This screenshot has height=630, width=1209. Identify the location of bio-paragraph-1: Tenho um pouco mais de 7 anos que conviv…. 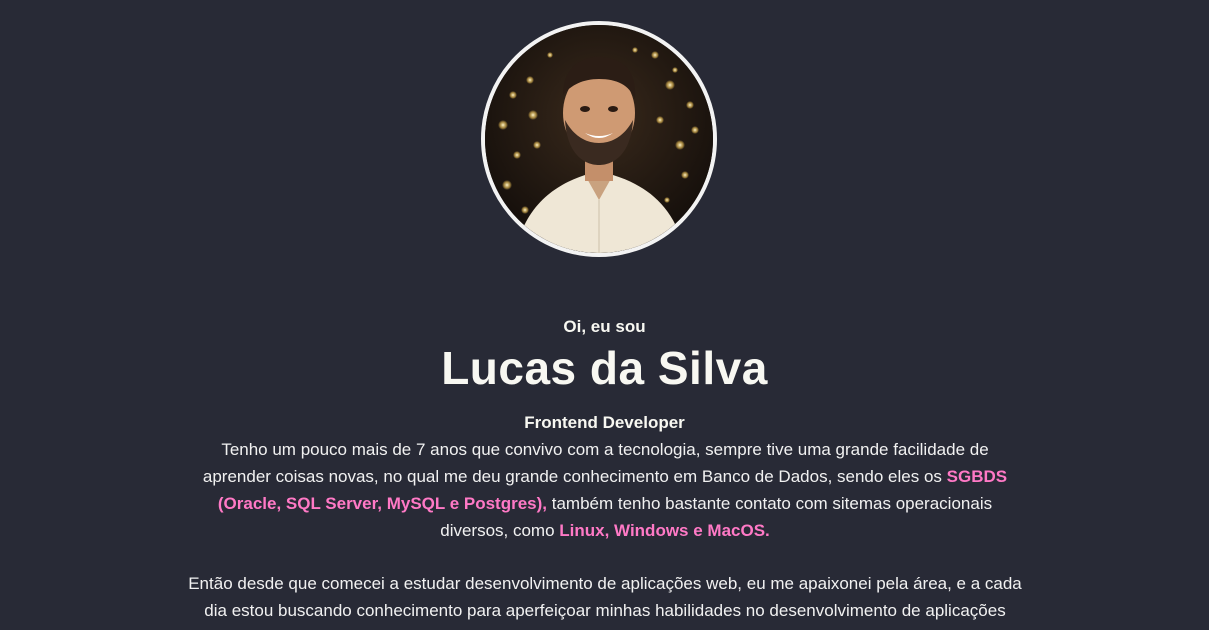
(605, 490).